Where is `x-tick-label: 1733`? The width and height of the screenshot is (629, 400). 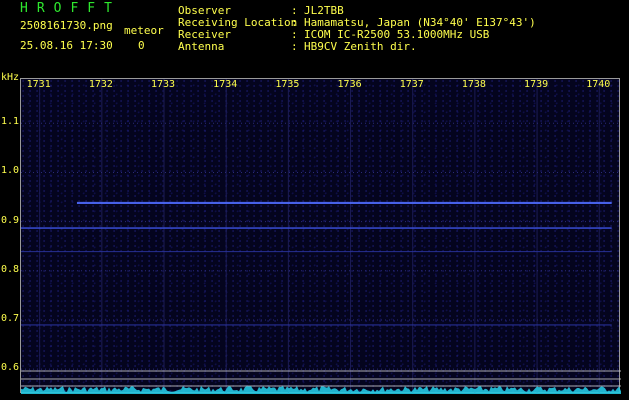 x-tick-label: 1733 is located at coordinates (163, 84).